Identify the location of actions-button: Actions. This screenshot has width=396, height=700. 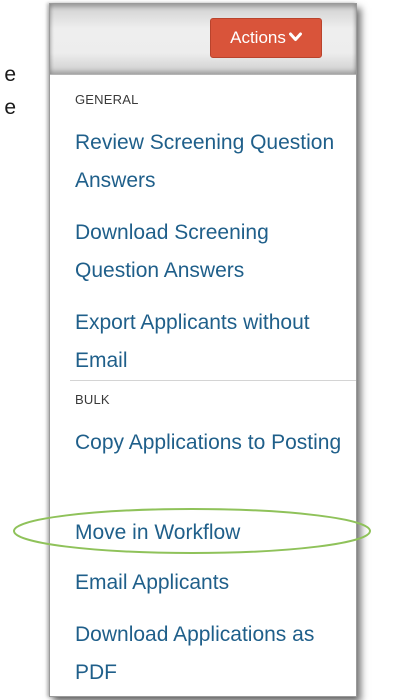
(266, 38).